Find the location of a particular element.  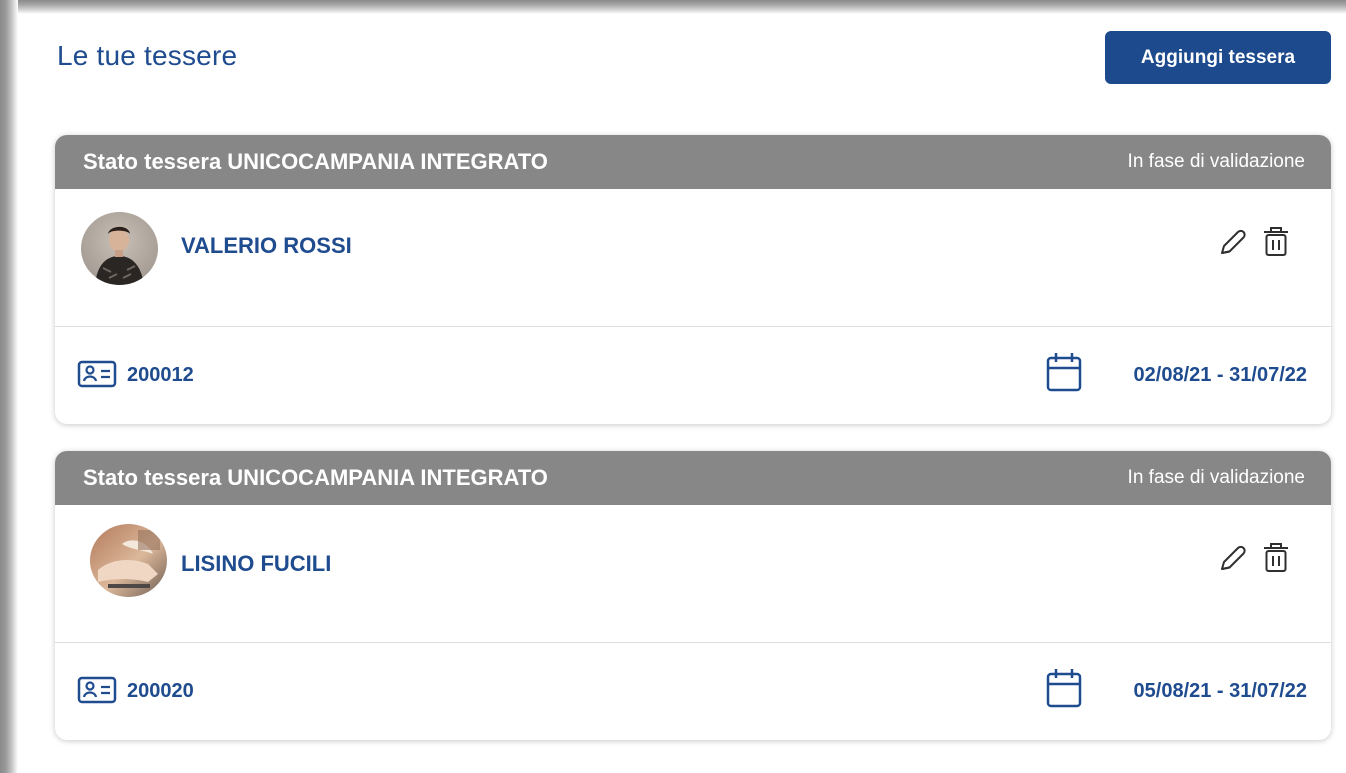

validity-period: 02/08/21 - 31/07/22 is located at coordinates (1220, 375).